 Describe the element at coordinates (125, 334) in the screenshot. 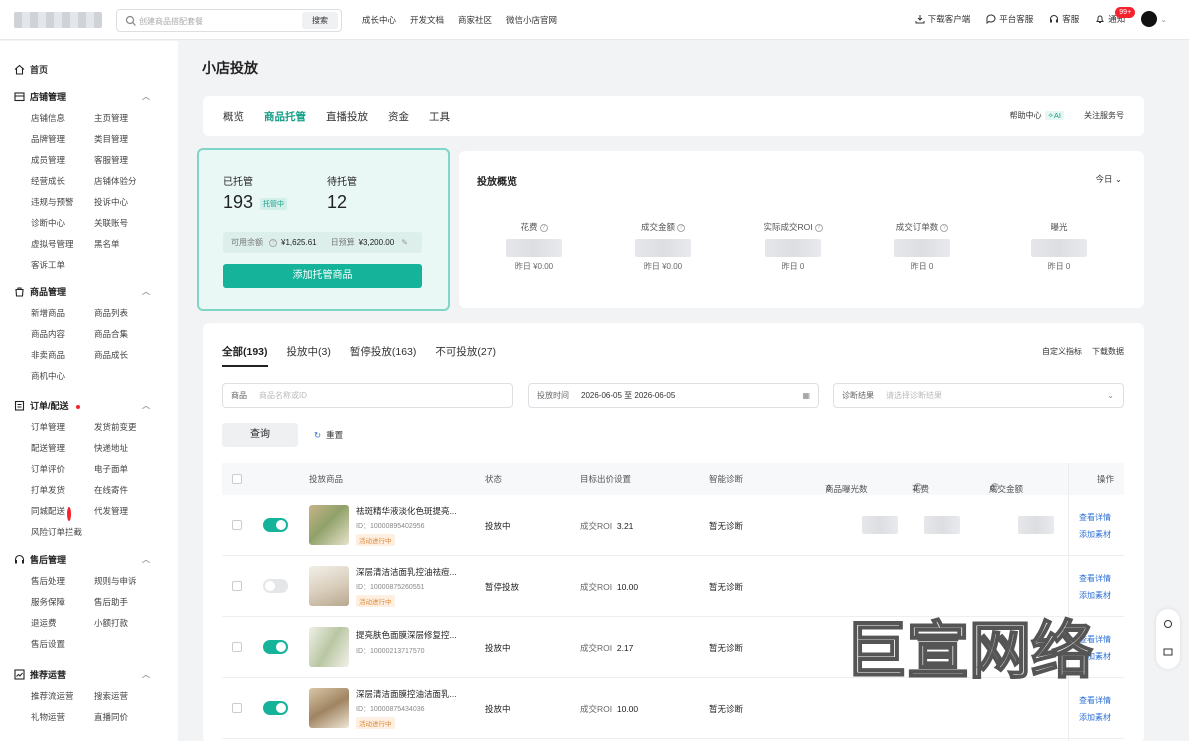

I see `sidebar-item: 商品合集` at that location.